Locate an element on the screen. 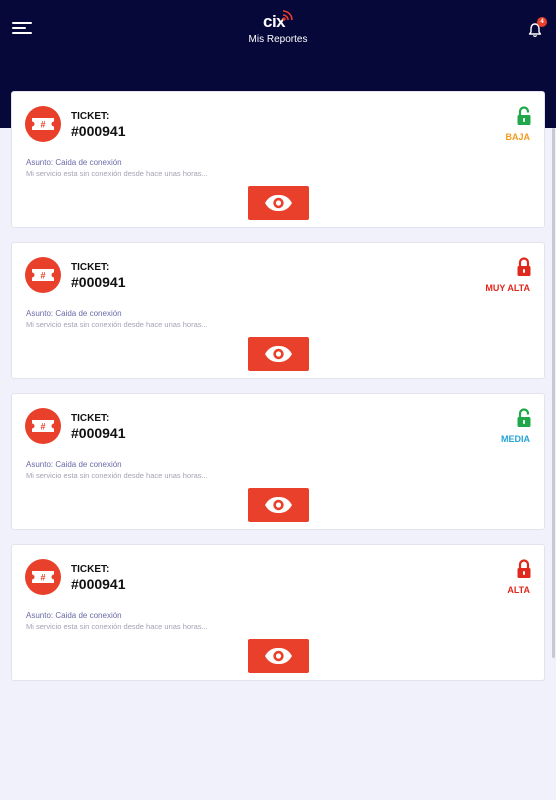 The height and width of the screenshot is (800, 556). signal-icon is located at coordinates (287, 15).